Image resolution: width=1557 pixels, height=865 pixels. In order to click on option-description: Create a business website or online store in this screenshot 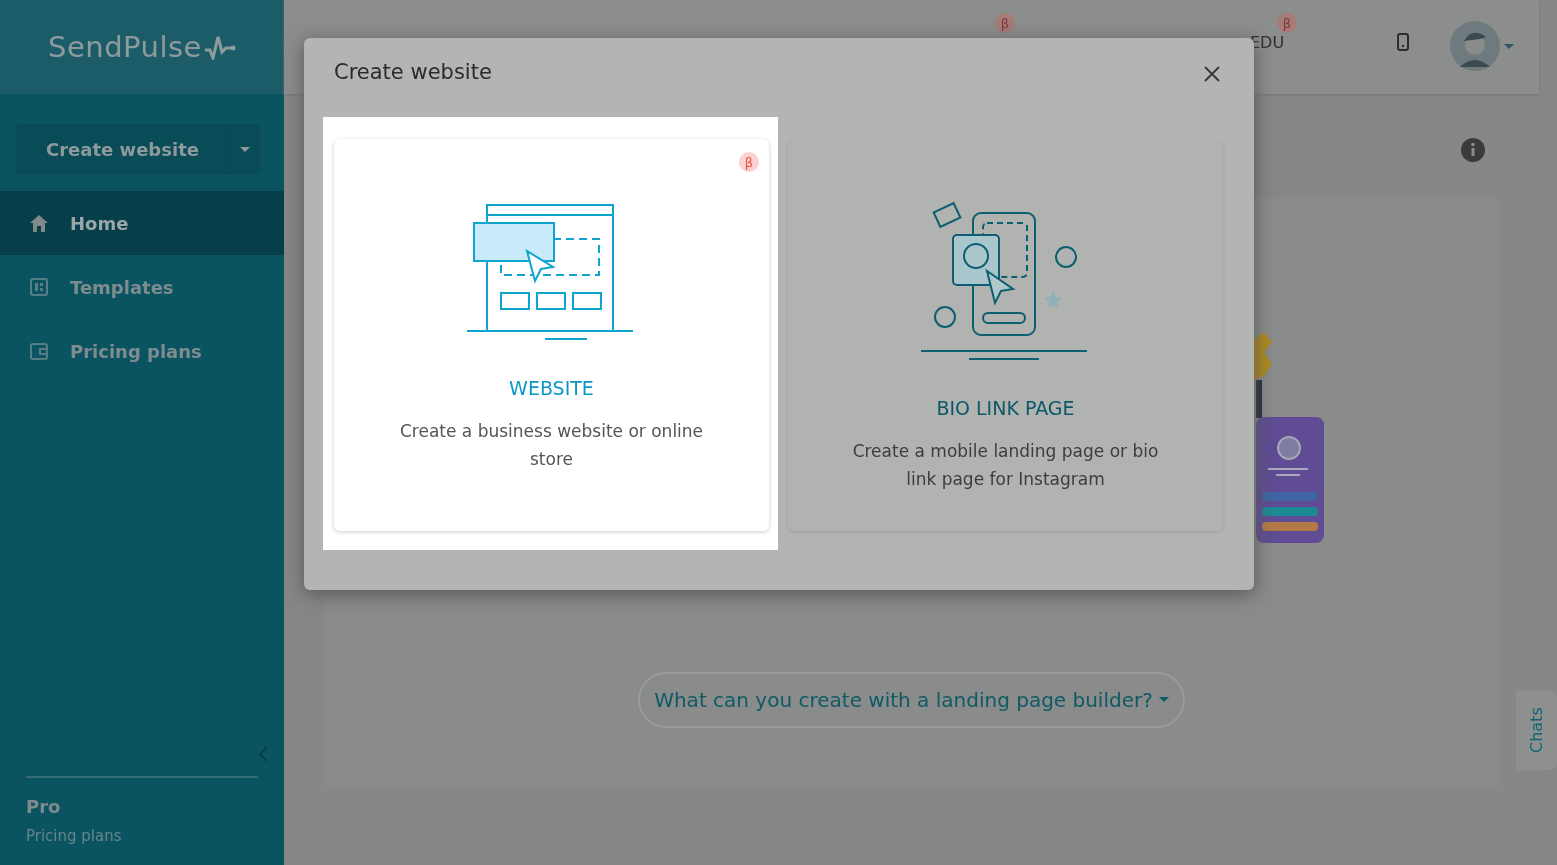, I will do `click(551, 445)`.